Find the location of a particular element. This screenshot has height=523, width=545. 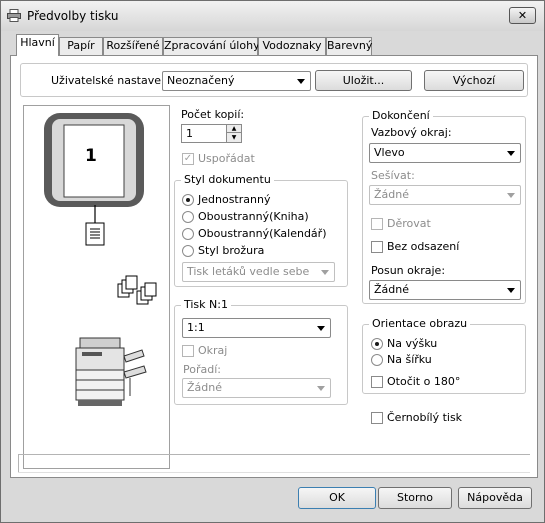

radio-booklet-label: Styl brožura is located at coordinates (231, 250).